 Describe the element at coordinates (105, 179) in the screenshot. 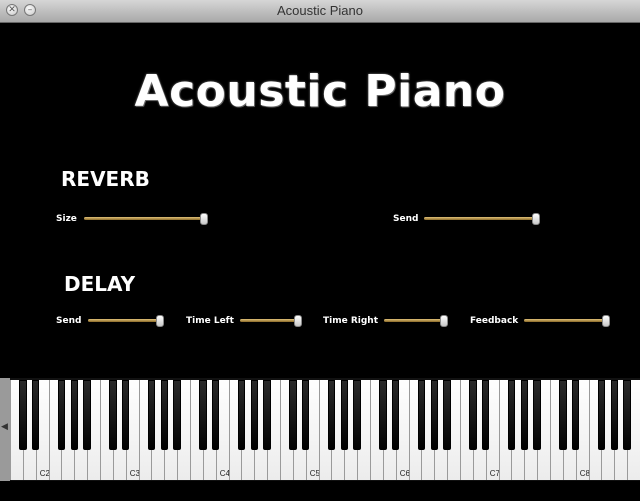

I see `reverb-section-title: REVERB` at that location.